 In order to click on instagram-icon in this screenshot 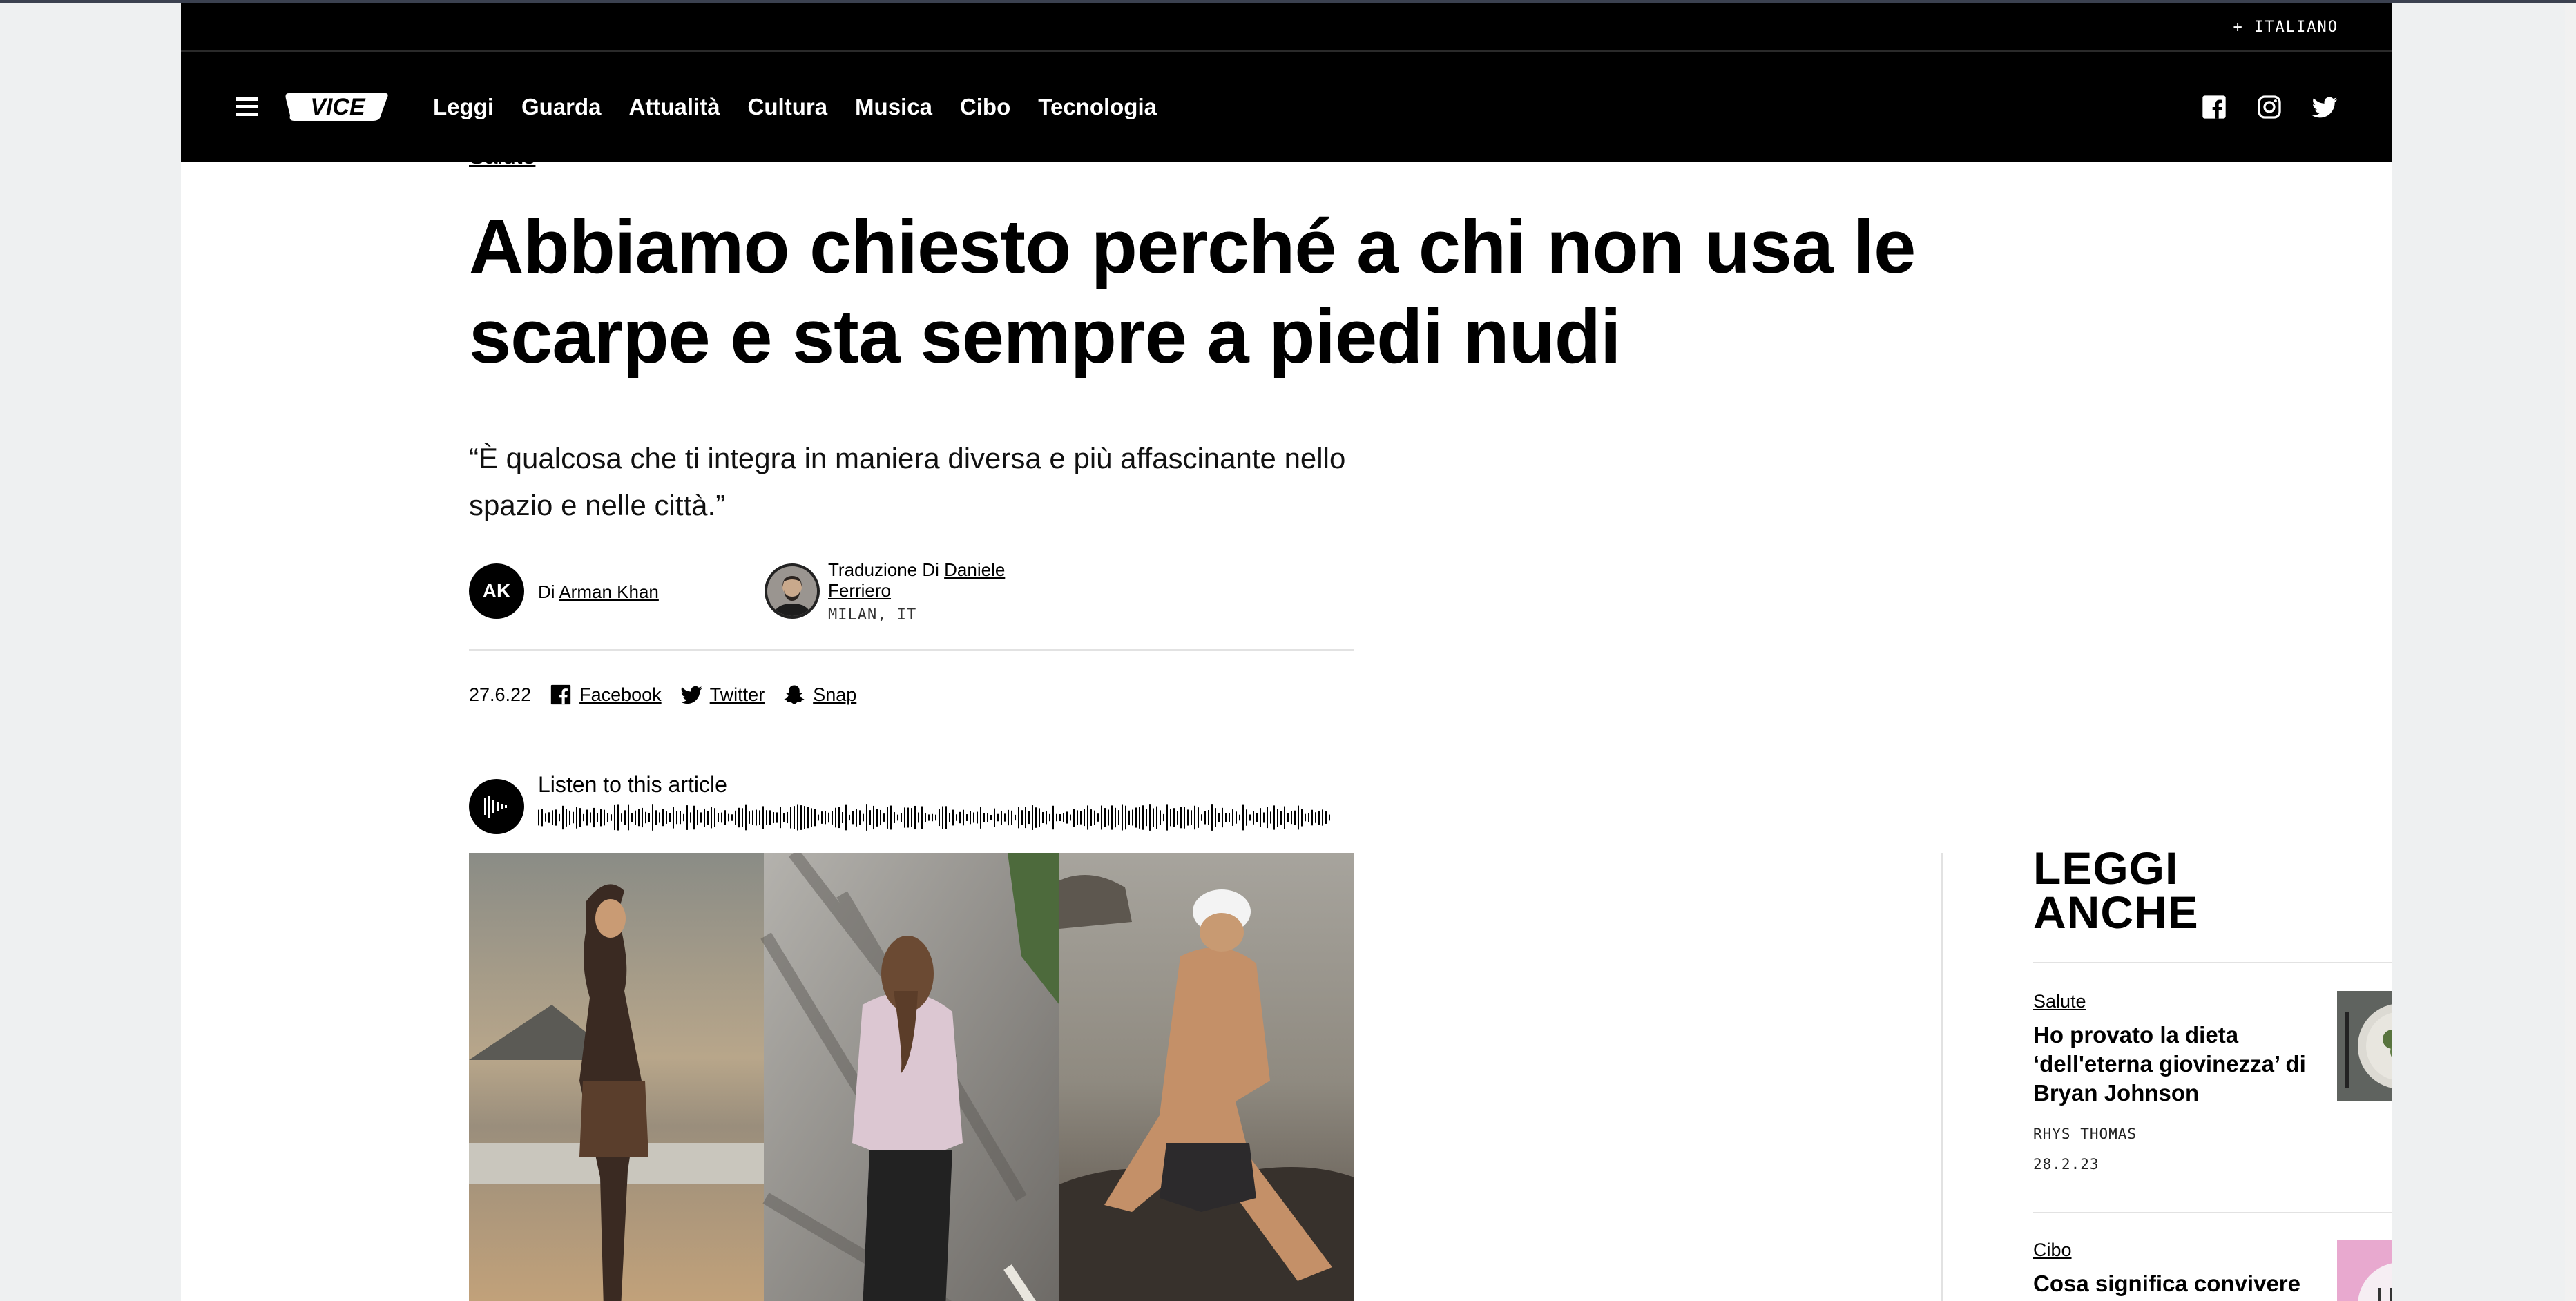, I will do `click(2269, 107)`.